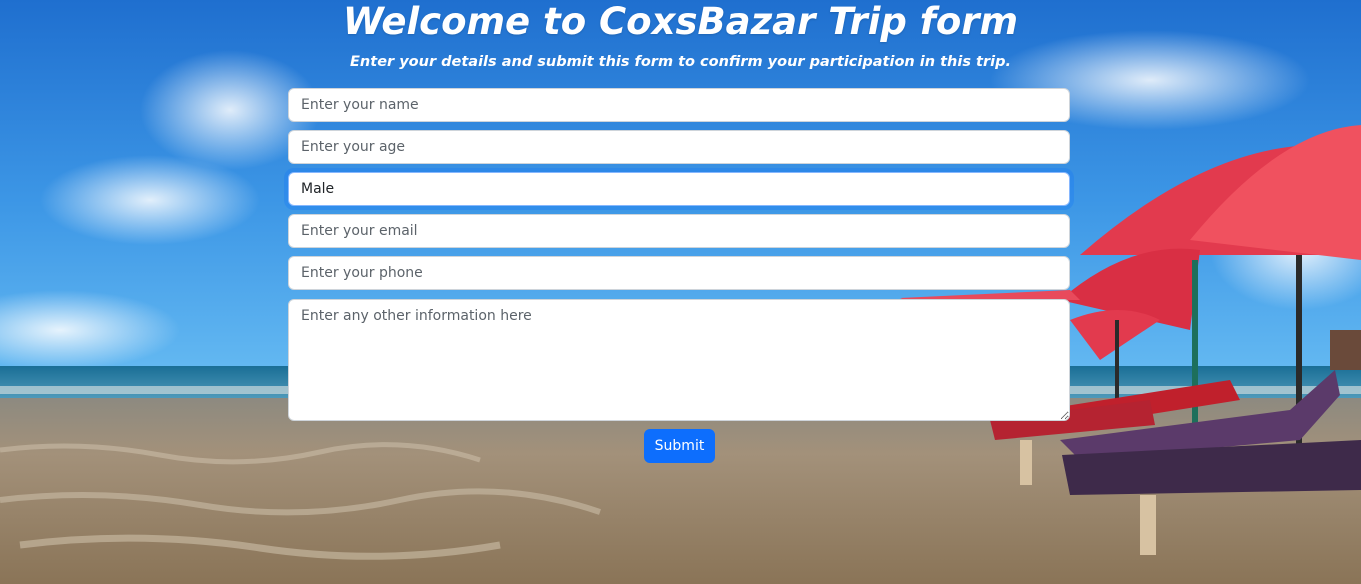  I want to click on age-input, so click(679, 147).